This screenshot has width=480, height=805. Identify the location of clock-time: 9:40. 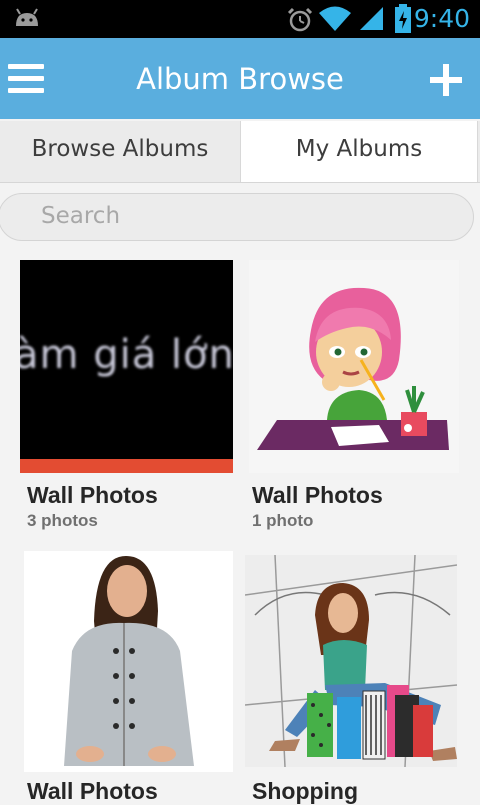
(441, 18).